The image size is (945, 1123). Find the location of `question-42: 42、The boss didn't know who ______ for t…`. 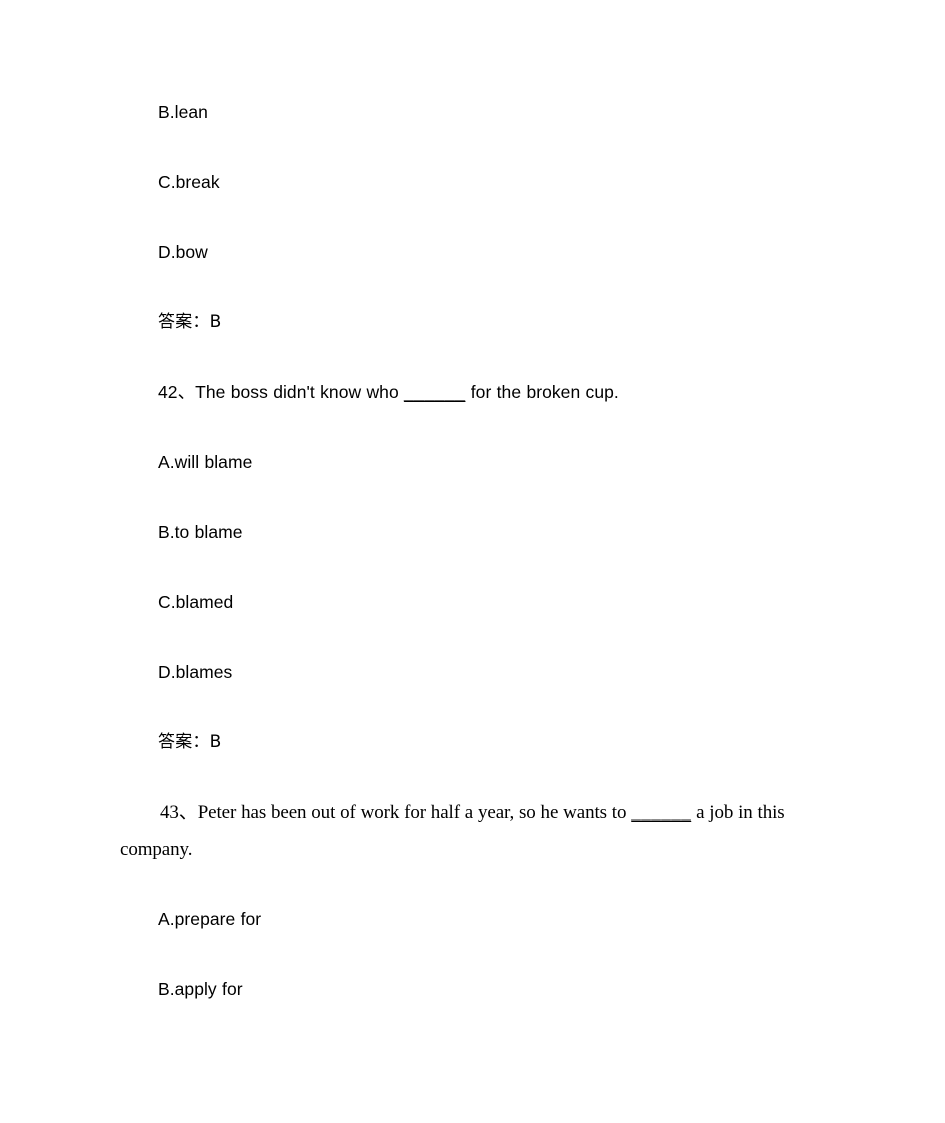

question-42: 42、The boss didn't know who ______ for t… is located at coordinates (472, 409).